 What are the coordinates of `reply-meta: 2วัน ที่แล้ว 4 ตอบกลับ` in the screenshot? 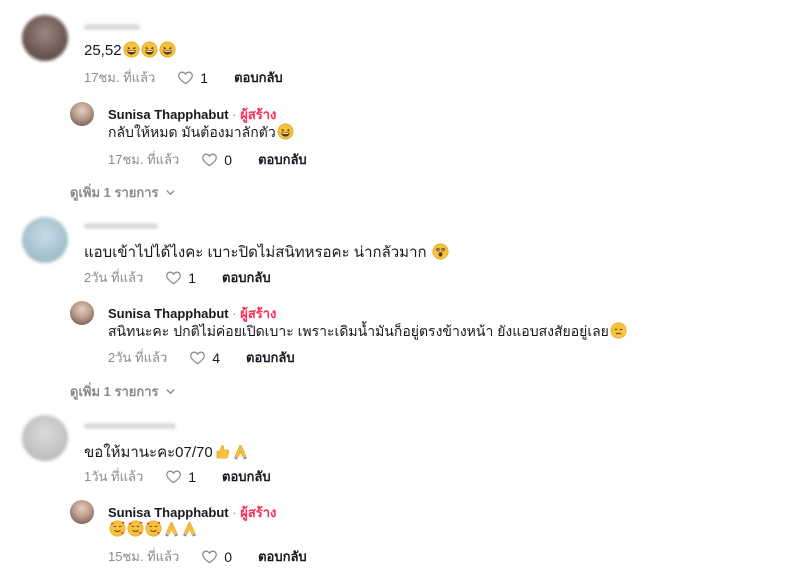 It's located at (201, 357).